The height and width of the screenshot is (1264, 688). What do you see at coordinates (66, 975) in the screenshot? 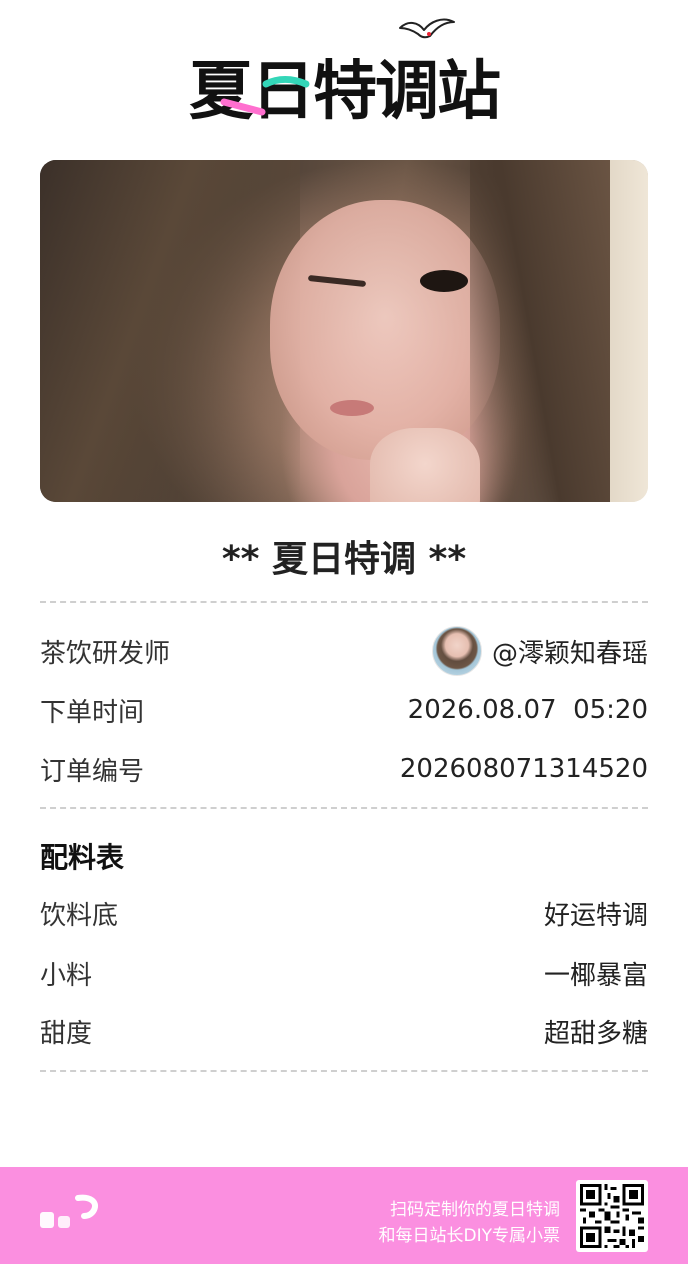
I see `row-label: 小料` at bounding box center [66, 975].